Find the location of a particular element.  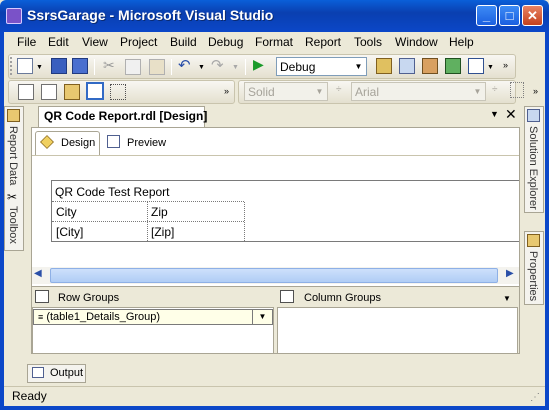

save-icon is located at coordinates (59, 66).